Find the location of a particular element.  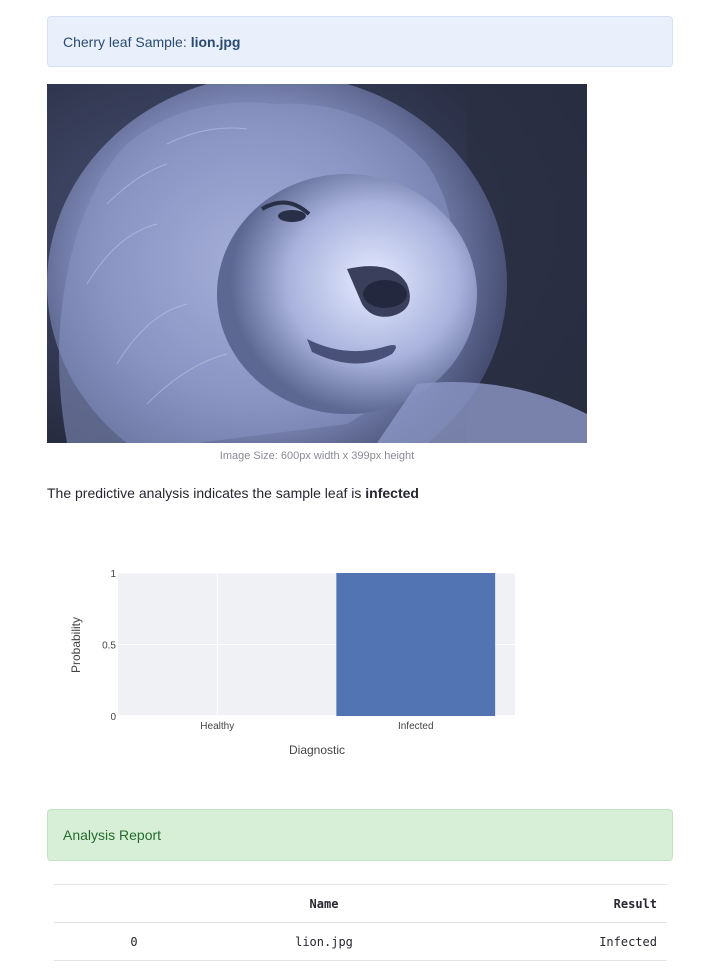

sample-info-box: Cherry leaf Sample: lion.jpg is located at coordinates (360, 41).